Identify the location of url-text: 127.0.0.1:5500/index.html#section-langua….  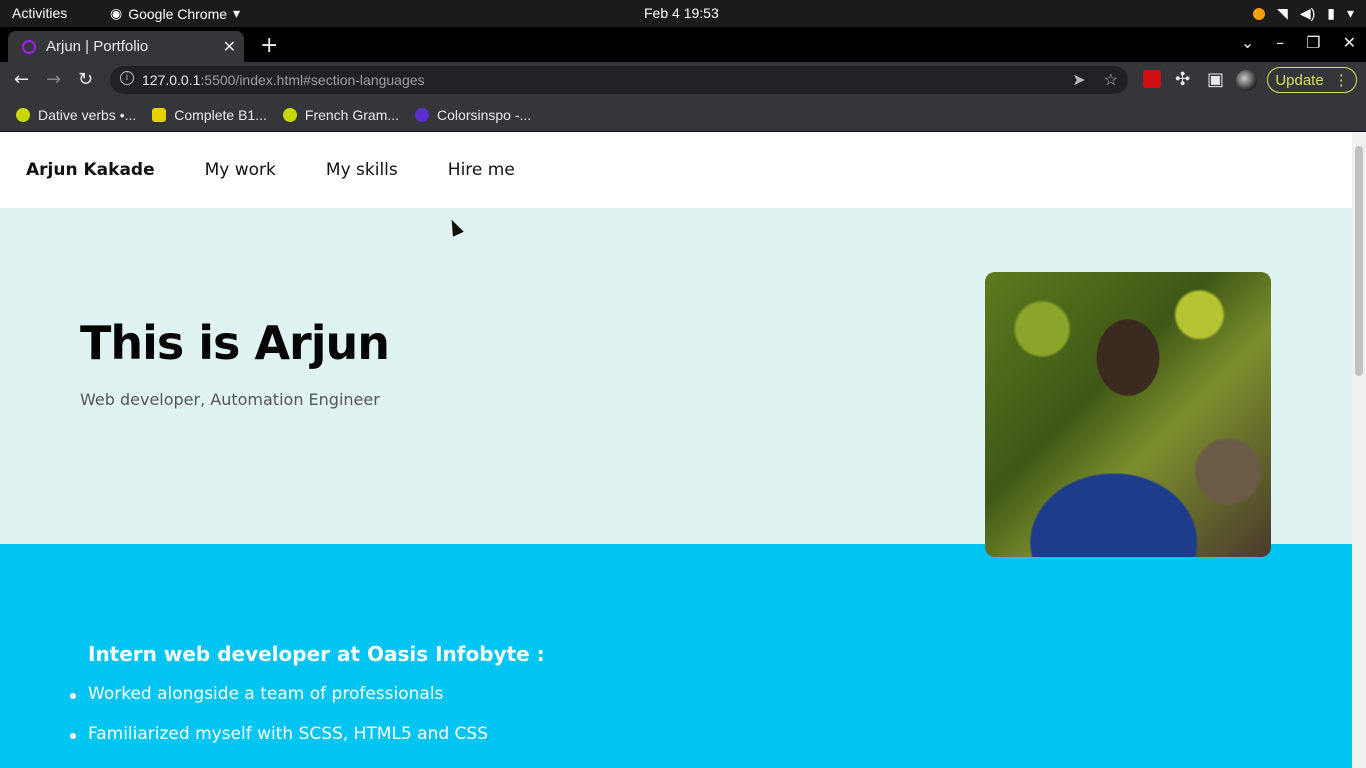
(283, 80).